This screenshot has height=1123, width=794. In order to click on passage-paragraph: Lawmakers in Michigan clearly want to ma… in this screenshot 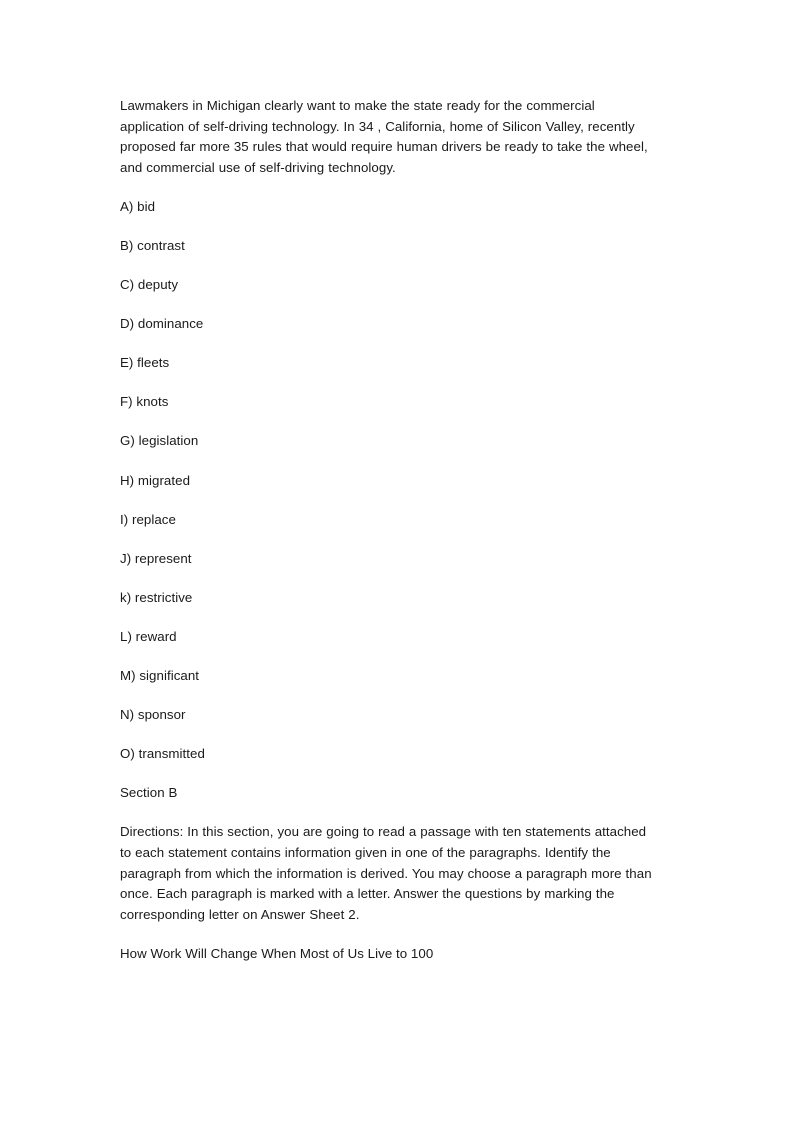, I will do `click(384, 136)`.